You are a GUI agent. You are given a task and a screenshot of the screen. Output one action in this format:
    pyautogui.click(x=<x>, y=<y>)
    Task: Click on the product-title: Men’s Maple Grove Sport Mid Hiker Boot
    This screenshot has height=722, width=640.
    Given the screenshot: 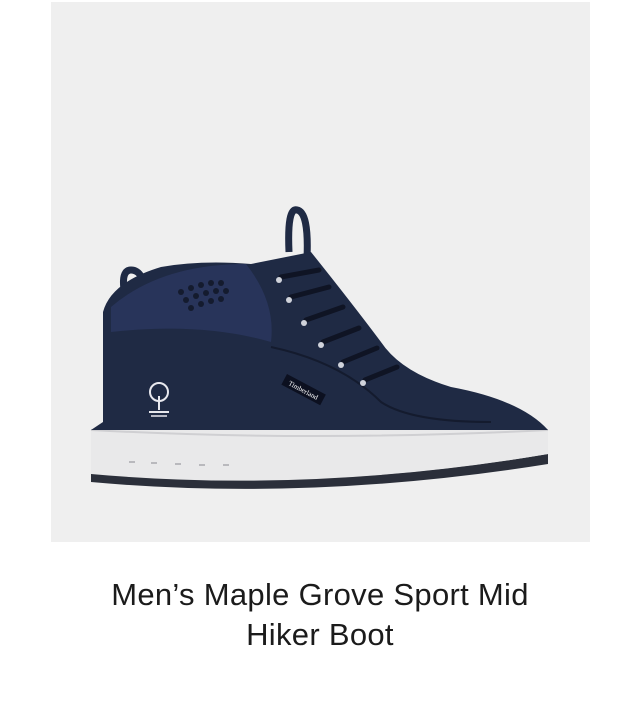 What is the action you would take?
    pyautogui.click(x=320, y=615)
    